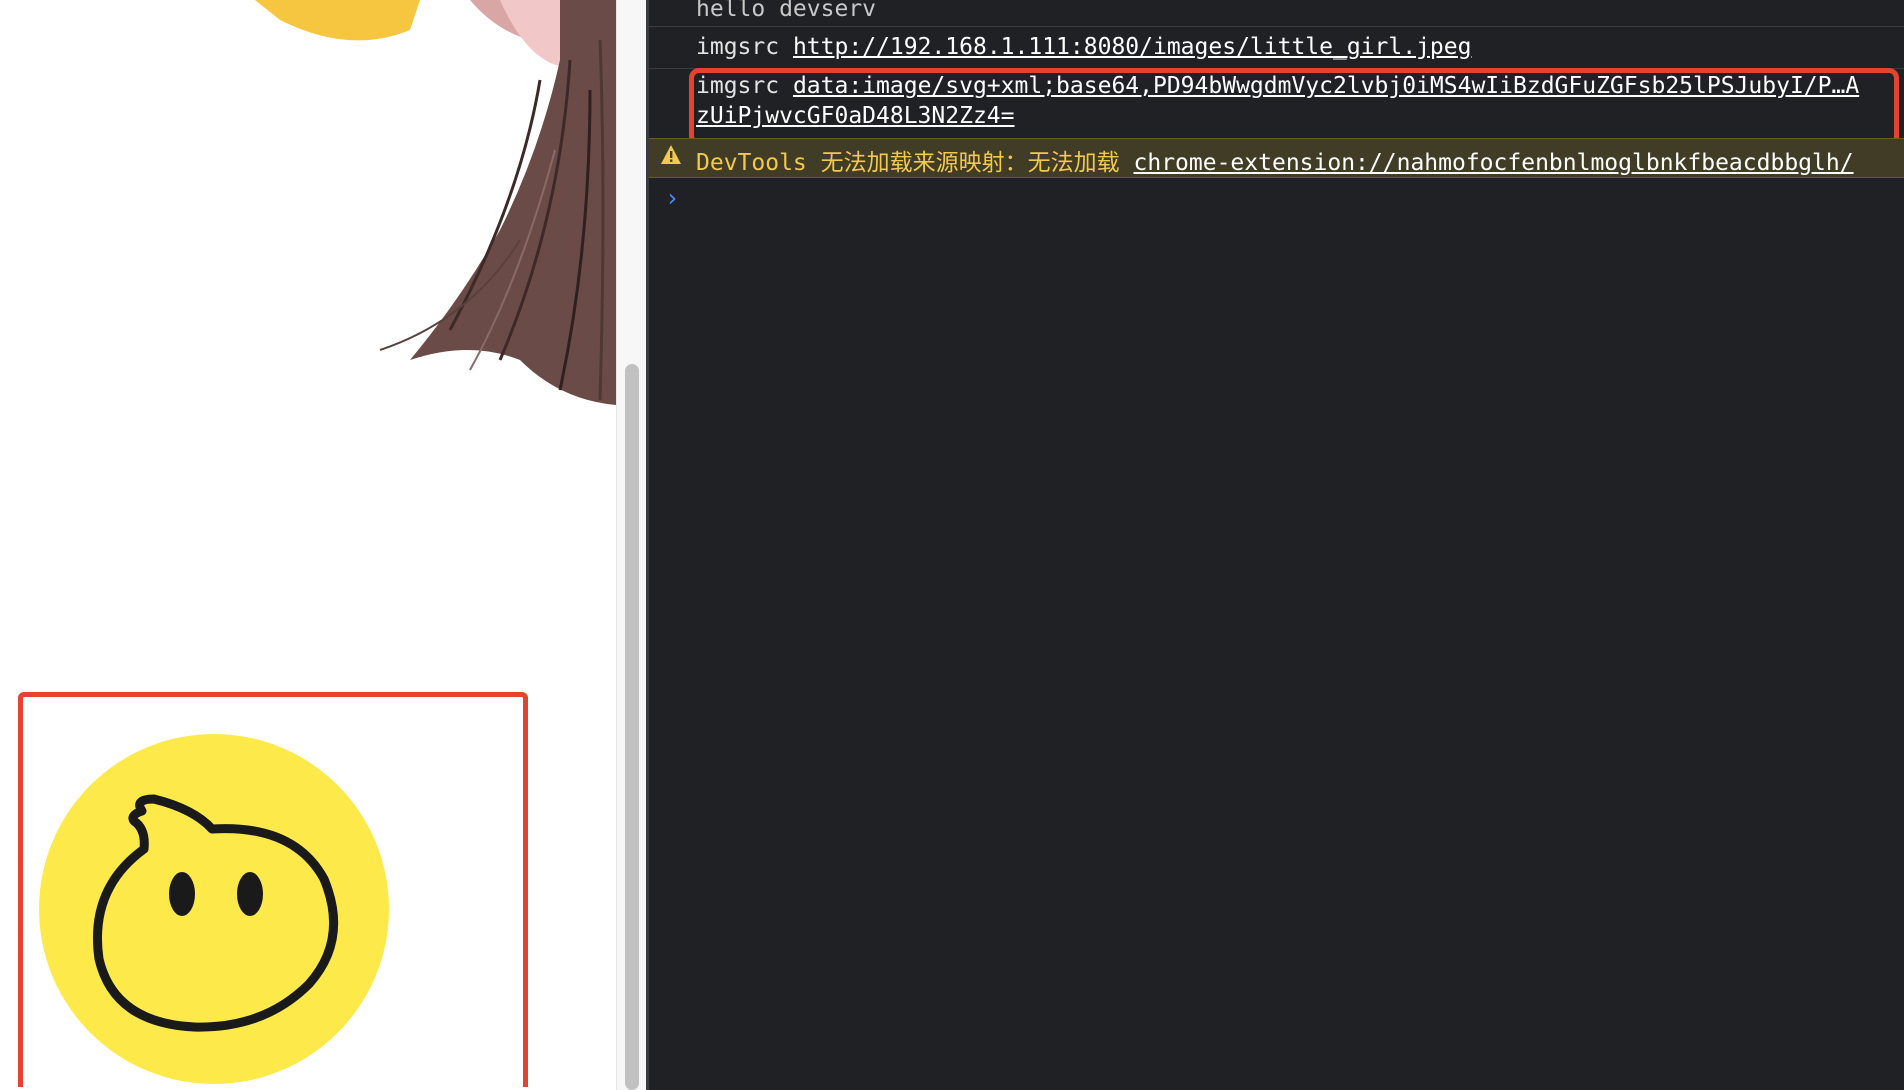 Image resolution: width=1904 pixels, height=1090 pixels. What do you see at coordinates (435, 202) in the screenshot?
I see `girl-illustration-image` at bounding box center [435, 202].